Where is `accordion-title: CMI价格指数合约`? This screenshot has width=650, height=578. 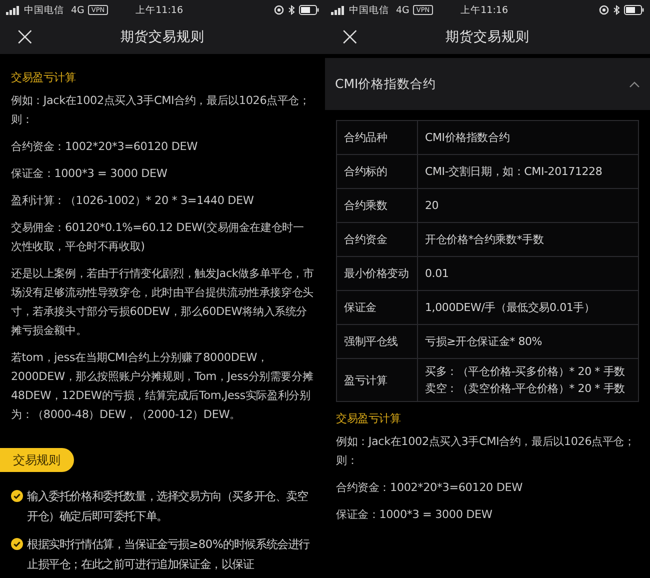
accordion-title: CMI价格指数合约 is located at coordinates (385, 84).